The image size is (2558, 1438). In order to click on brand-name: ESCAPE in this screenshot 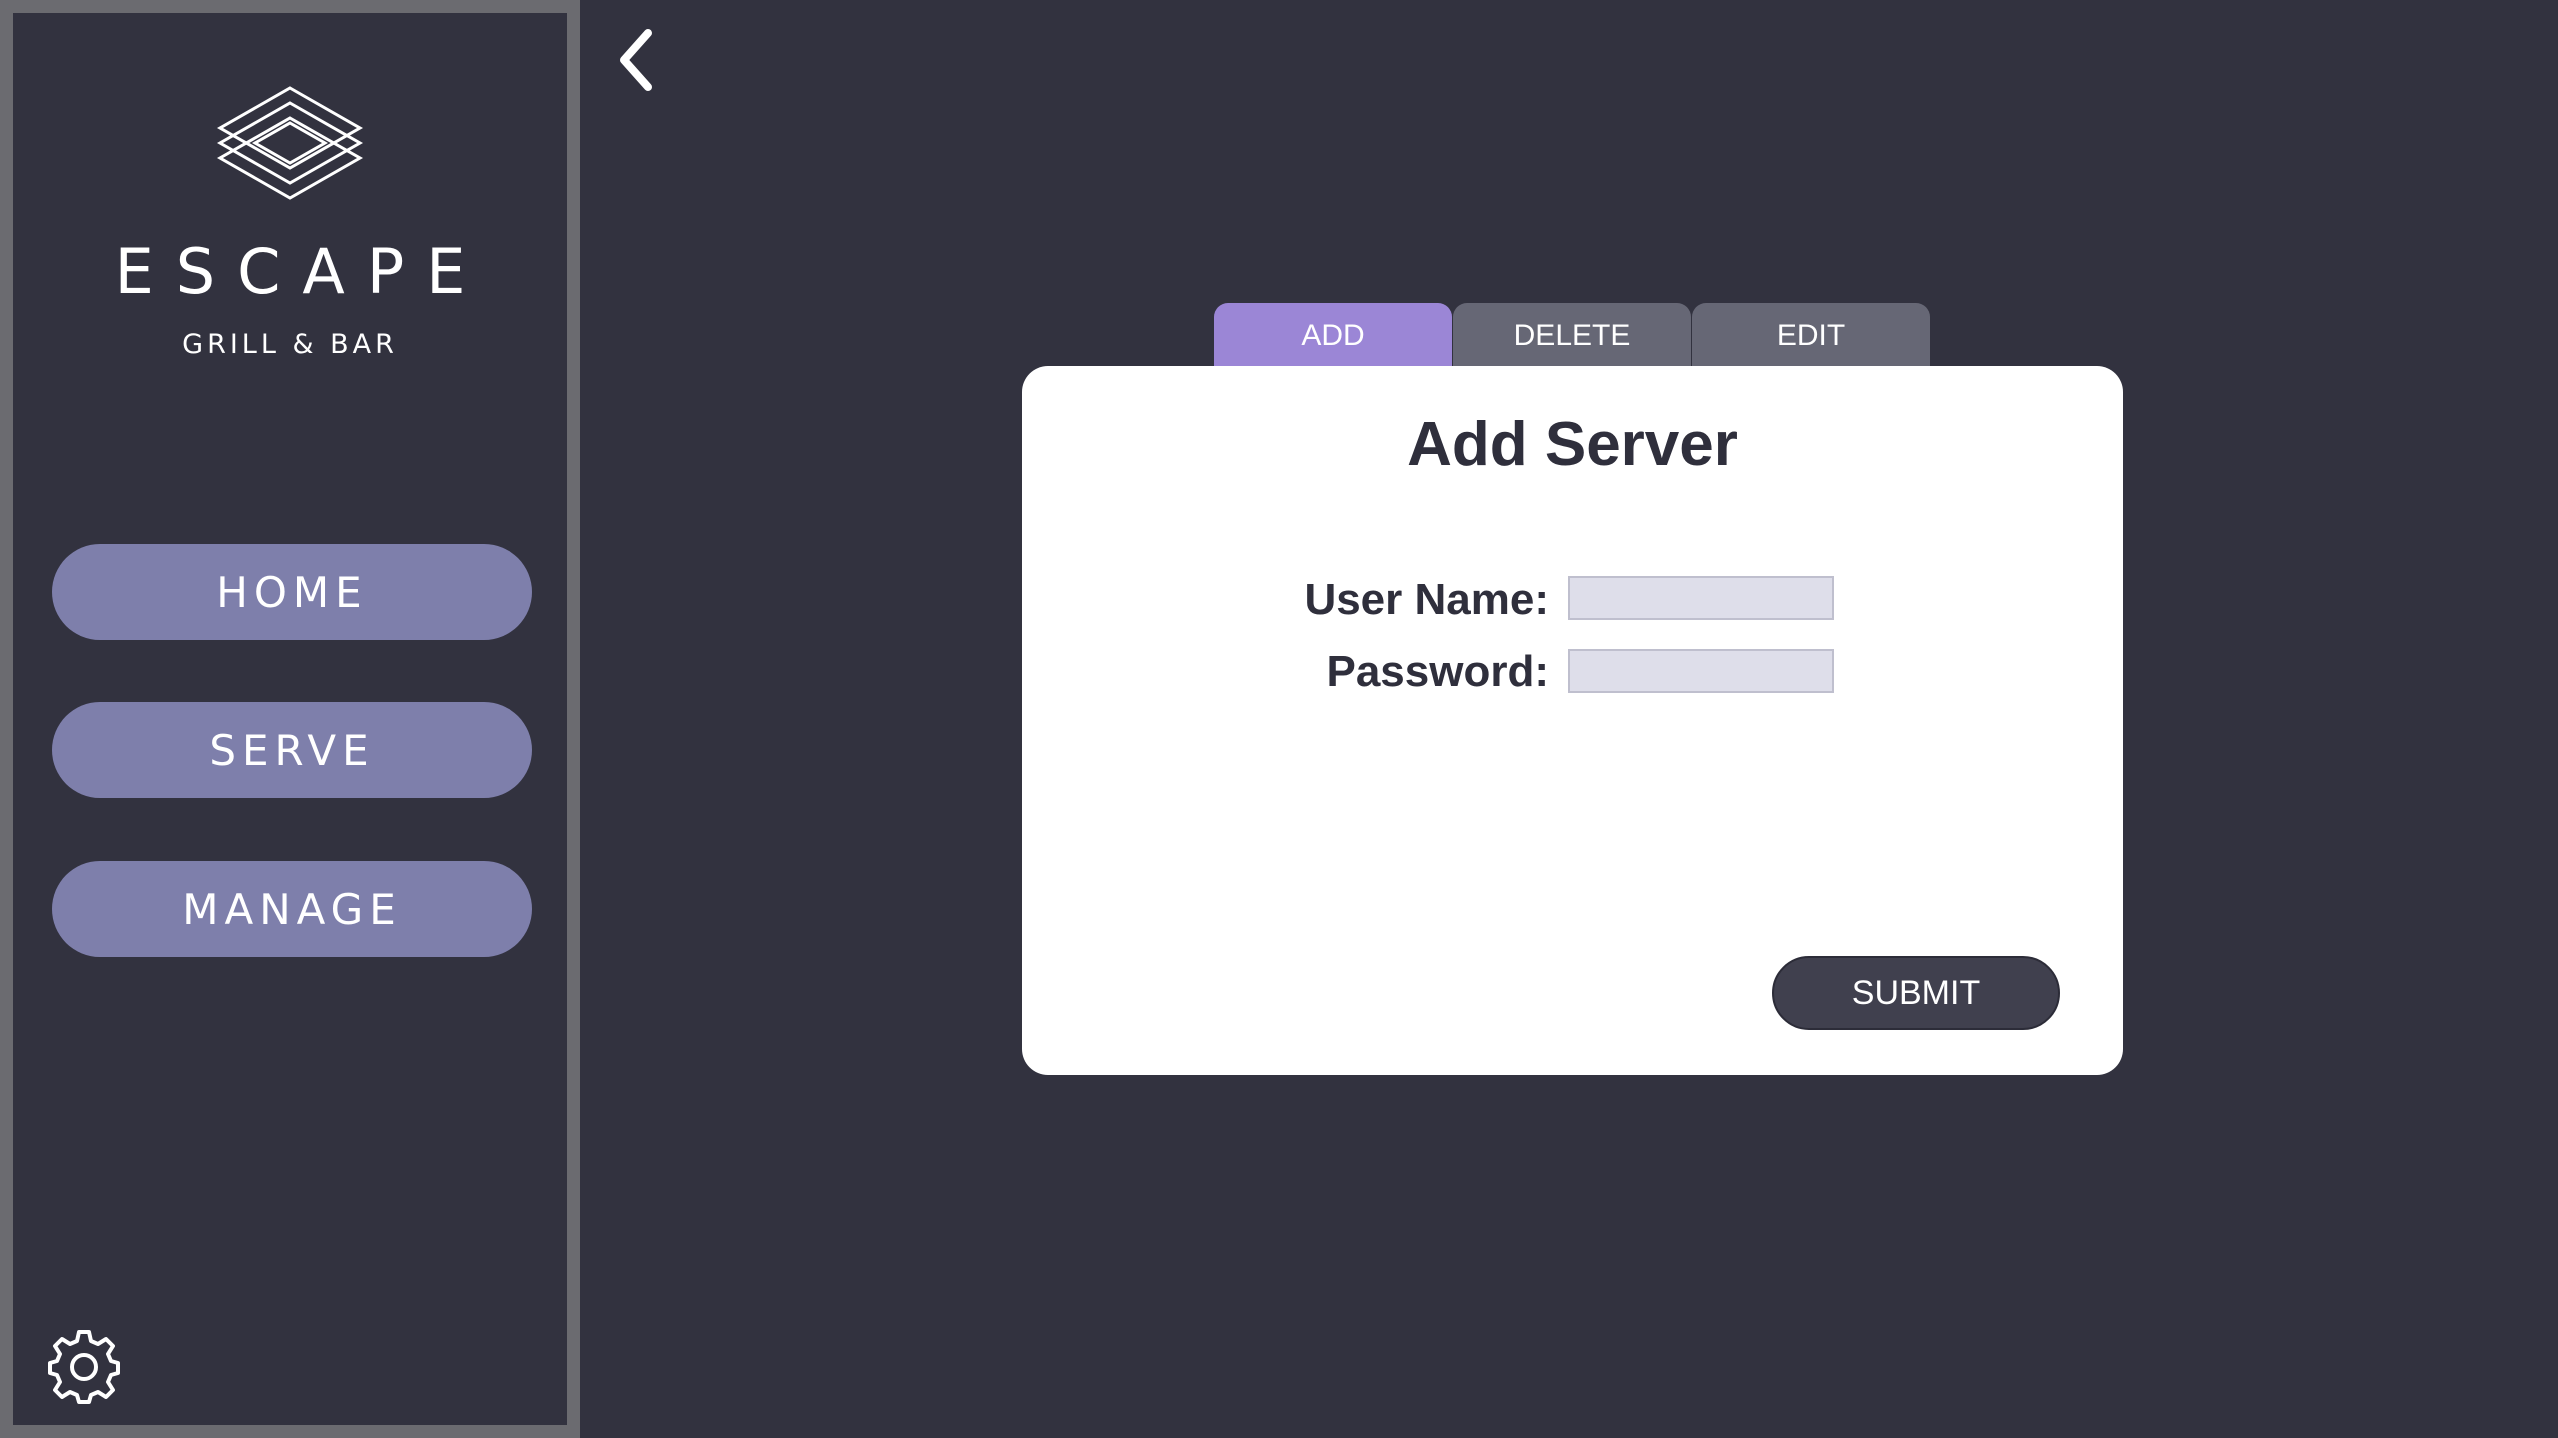, I will do `click(301, 271)`.